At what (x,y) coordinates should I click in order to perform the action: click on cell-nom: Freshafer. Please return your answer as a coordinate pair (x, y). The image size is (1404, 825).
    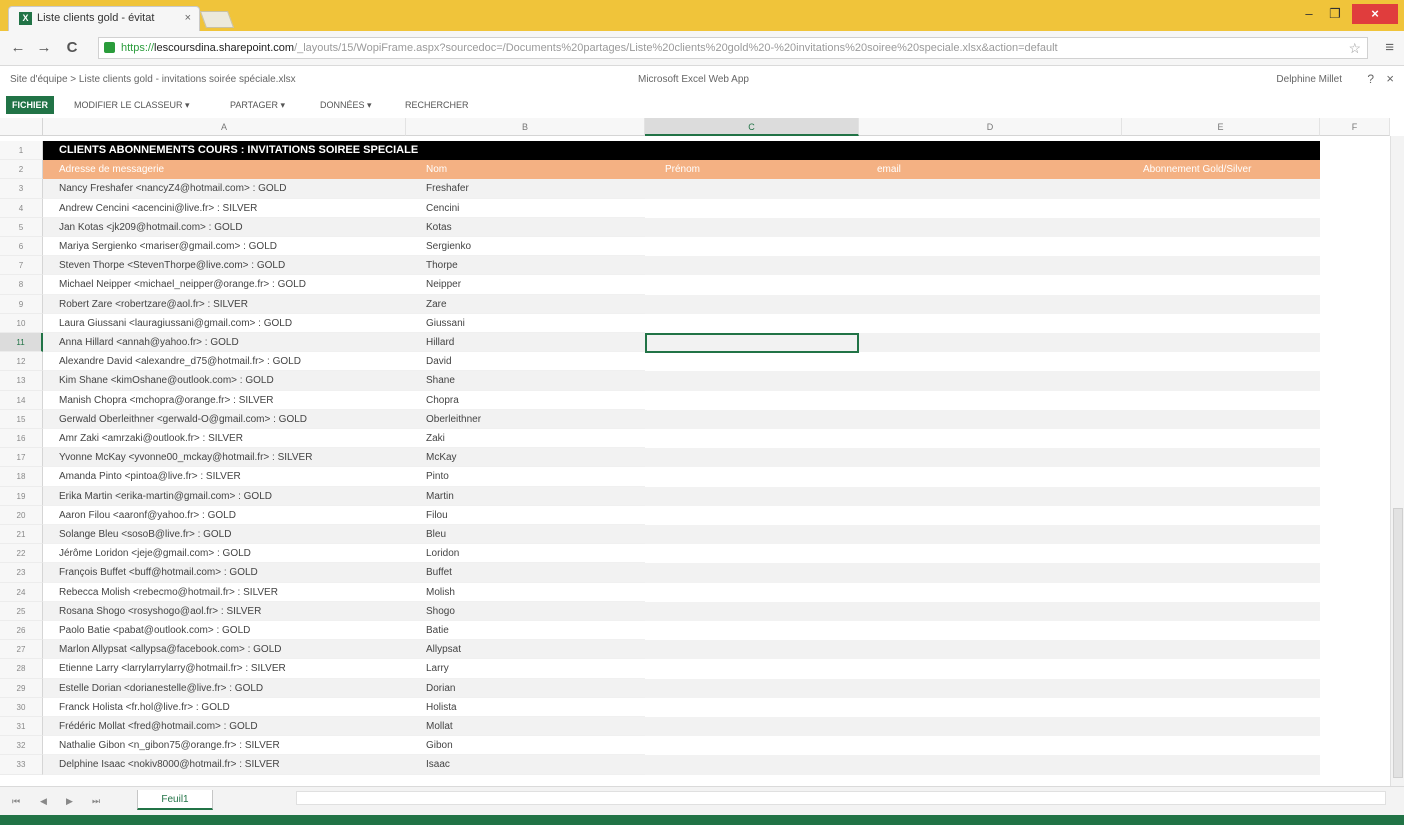
    Looking at the image, I should click on (525, 189).